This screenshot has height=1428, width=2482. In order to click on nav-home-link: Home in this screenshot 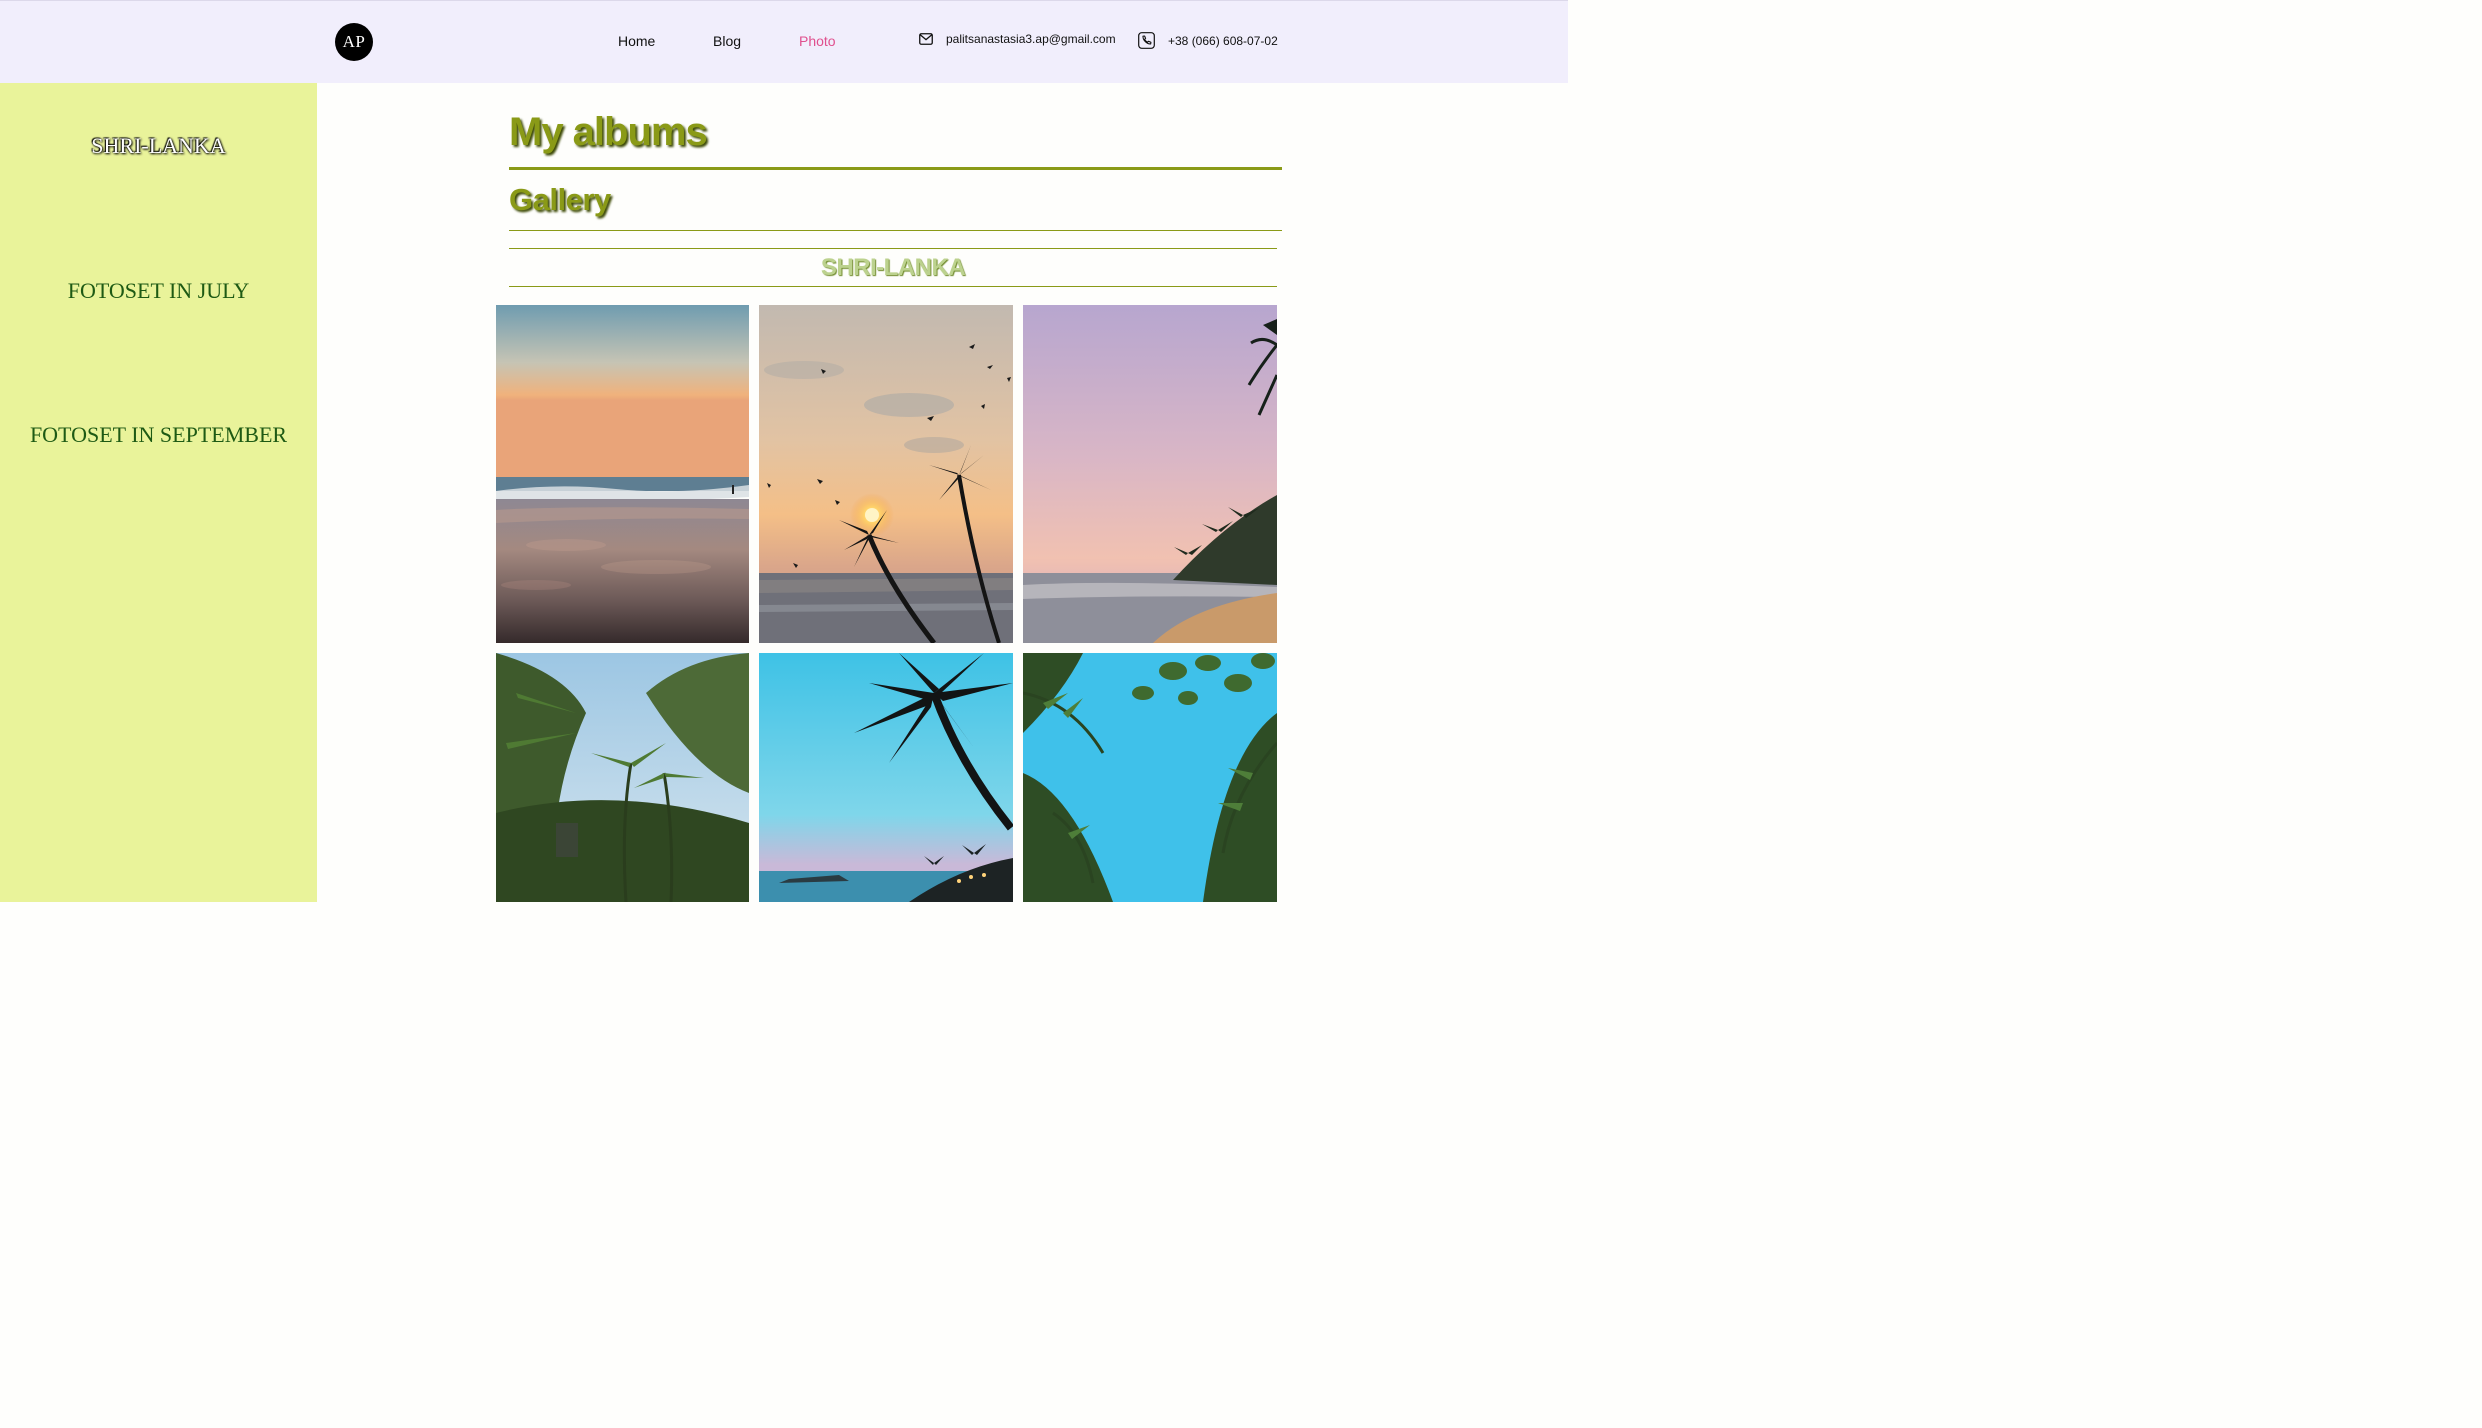, I will do `click(636, 41)`.